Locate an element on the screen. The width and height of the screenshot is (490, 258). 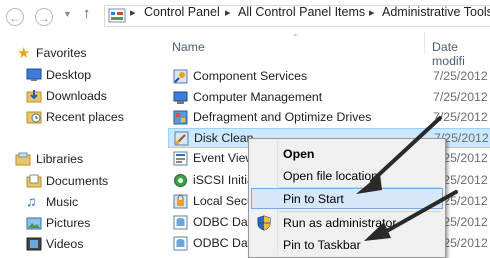
arrow-to-pin-to-start is located at coordinates (399, 155).